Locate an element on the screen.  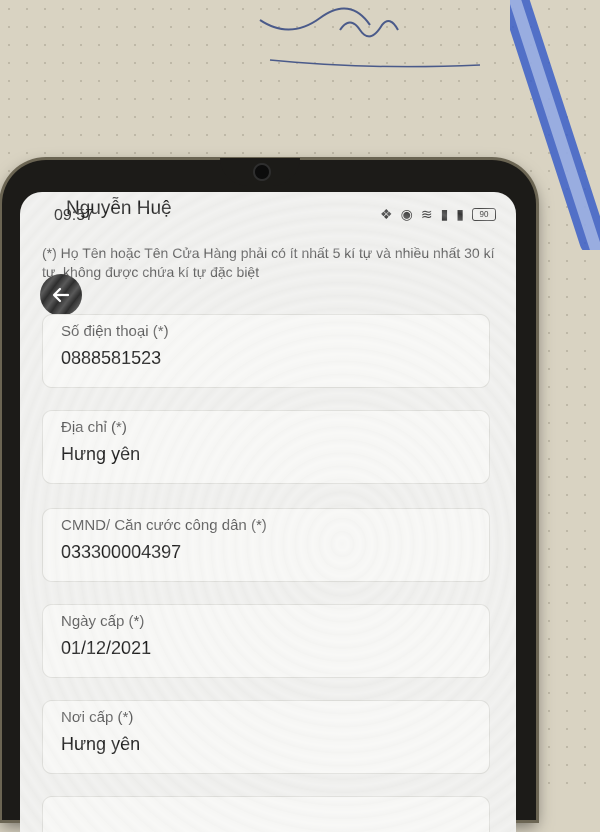
field-value: 0888581523 is located at coordinates (111, 358).